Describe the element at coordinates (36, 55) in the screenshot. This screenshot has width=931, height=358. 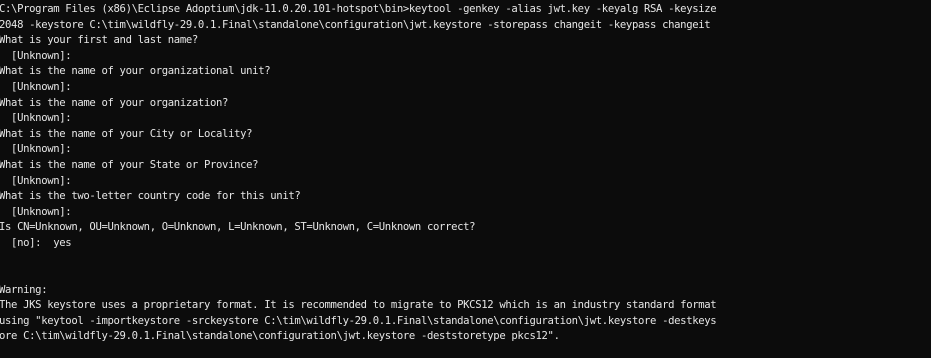
I see `answer-name: [Unknown]:` at that location.